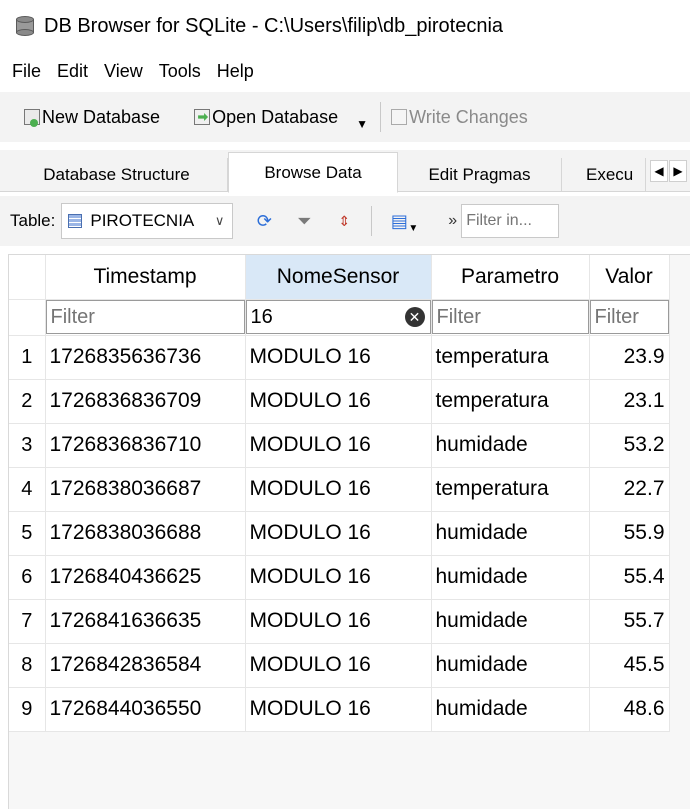  I want to click on global-filter-input, so click(510, 221).